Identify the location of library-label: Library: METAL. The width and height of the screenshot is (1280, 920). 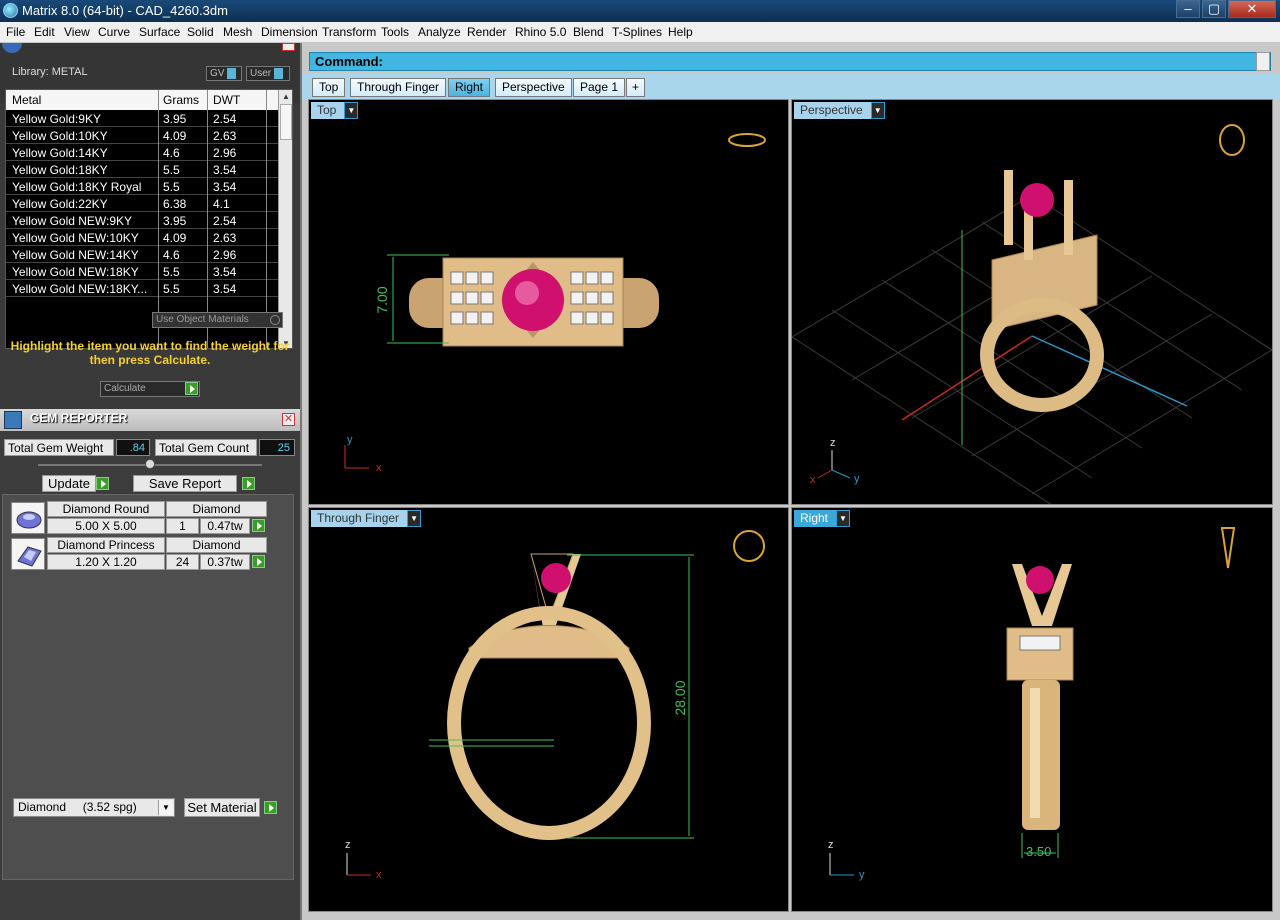
(50, 72).